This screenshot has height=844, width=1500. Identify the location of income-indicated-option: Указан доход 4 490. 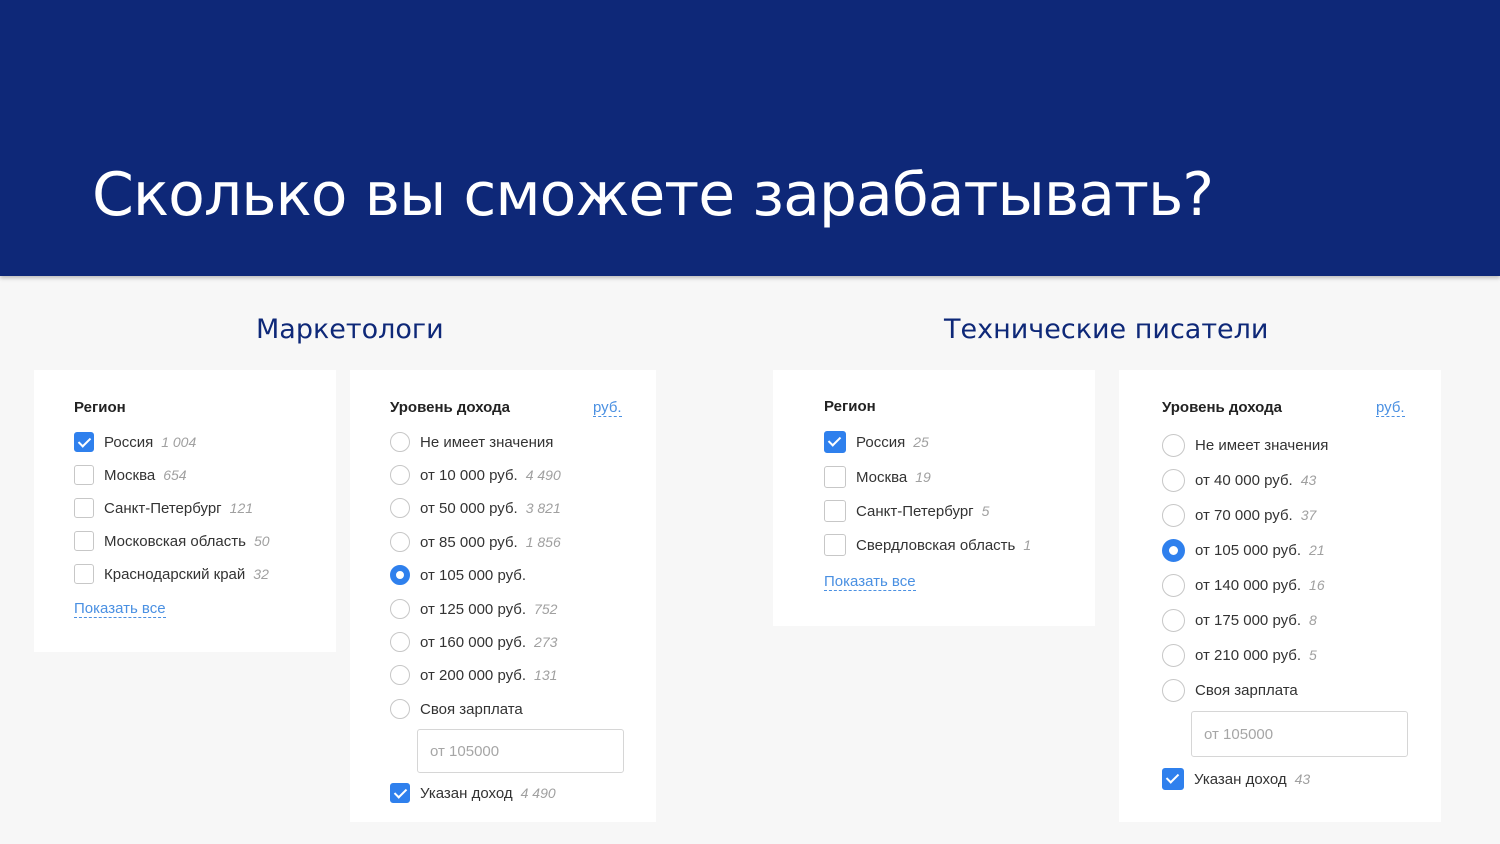
(473, 793).